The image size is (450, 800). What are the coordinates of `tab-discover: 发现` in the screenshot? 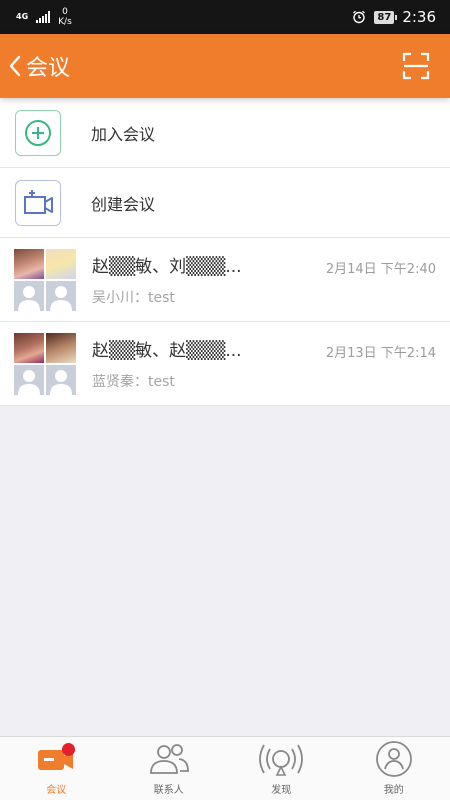 It's located at (281, 768).